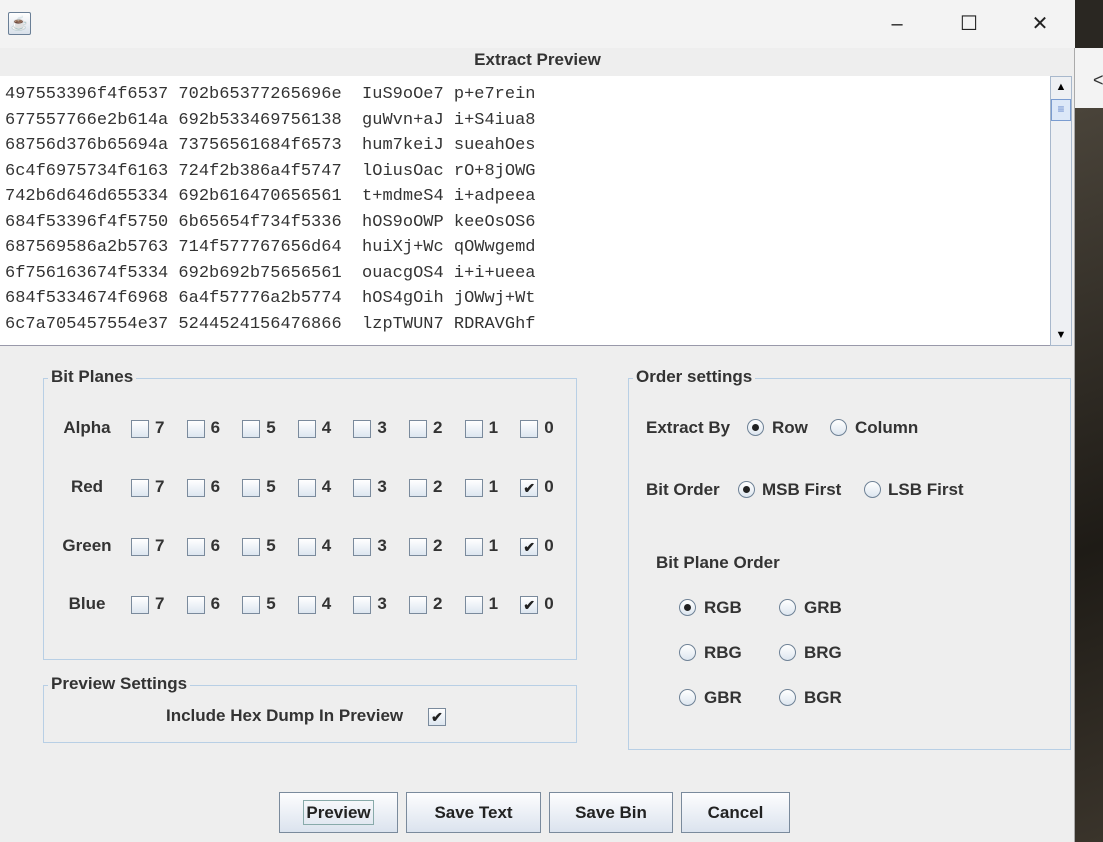  What do you see at coordinates (687, 697) in the screenshot?
I see `plane-order-gbr-radio` at bounding box center [687, 697].